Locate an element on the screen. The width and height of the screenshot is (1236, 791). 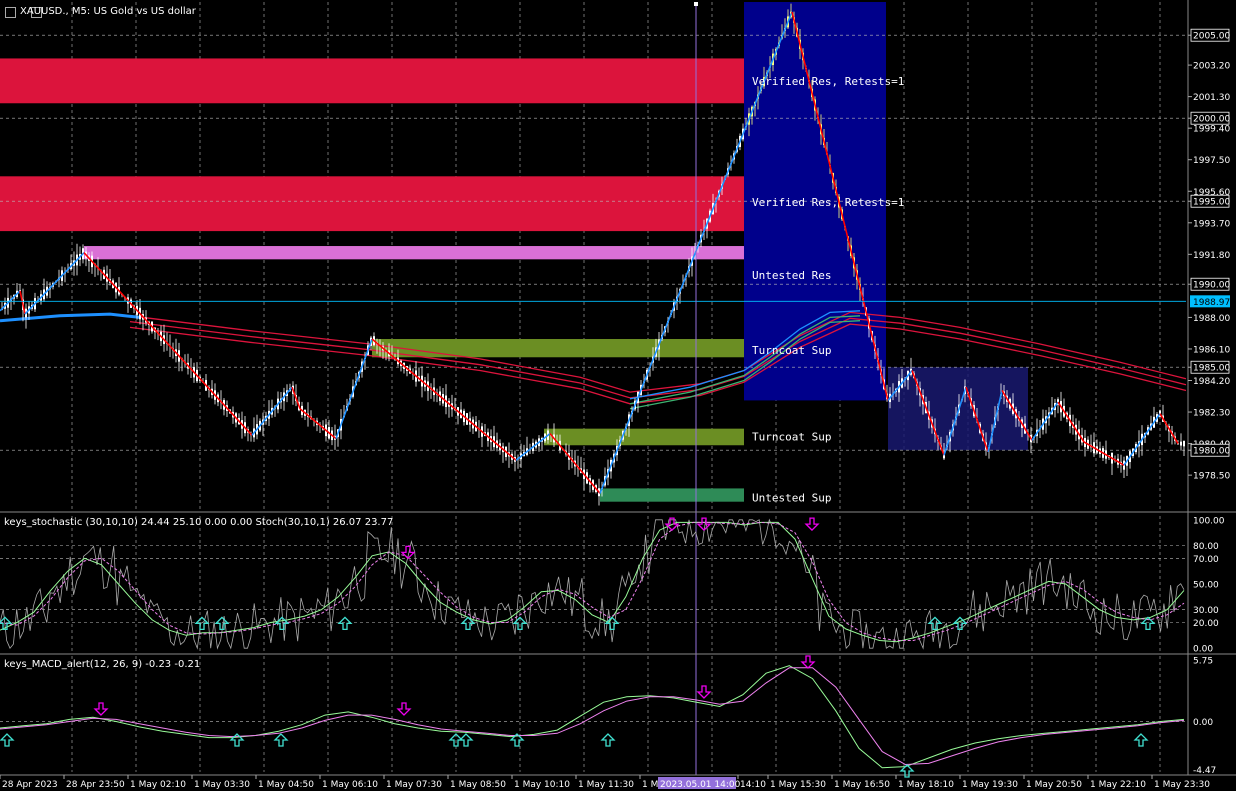
y-tick-label: 70.00 is located at coordinates (1206, 560).